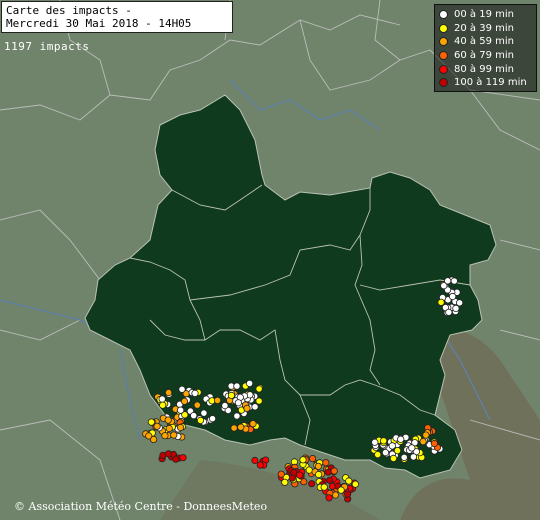 This screenshot has width=540, height=520. I want to click on legend-label: 60 à 79 min, so click(484, 56).